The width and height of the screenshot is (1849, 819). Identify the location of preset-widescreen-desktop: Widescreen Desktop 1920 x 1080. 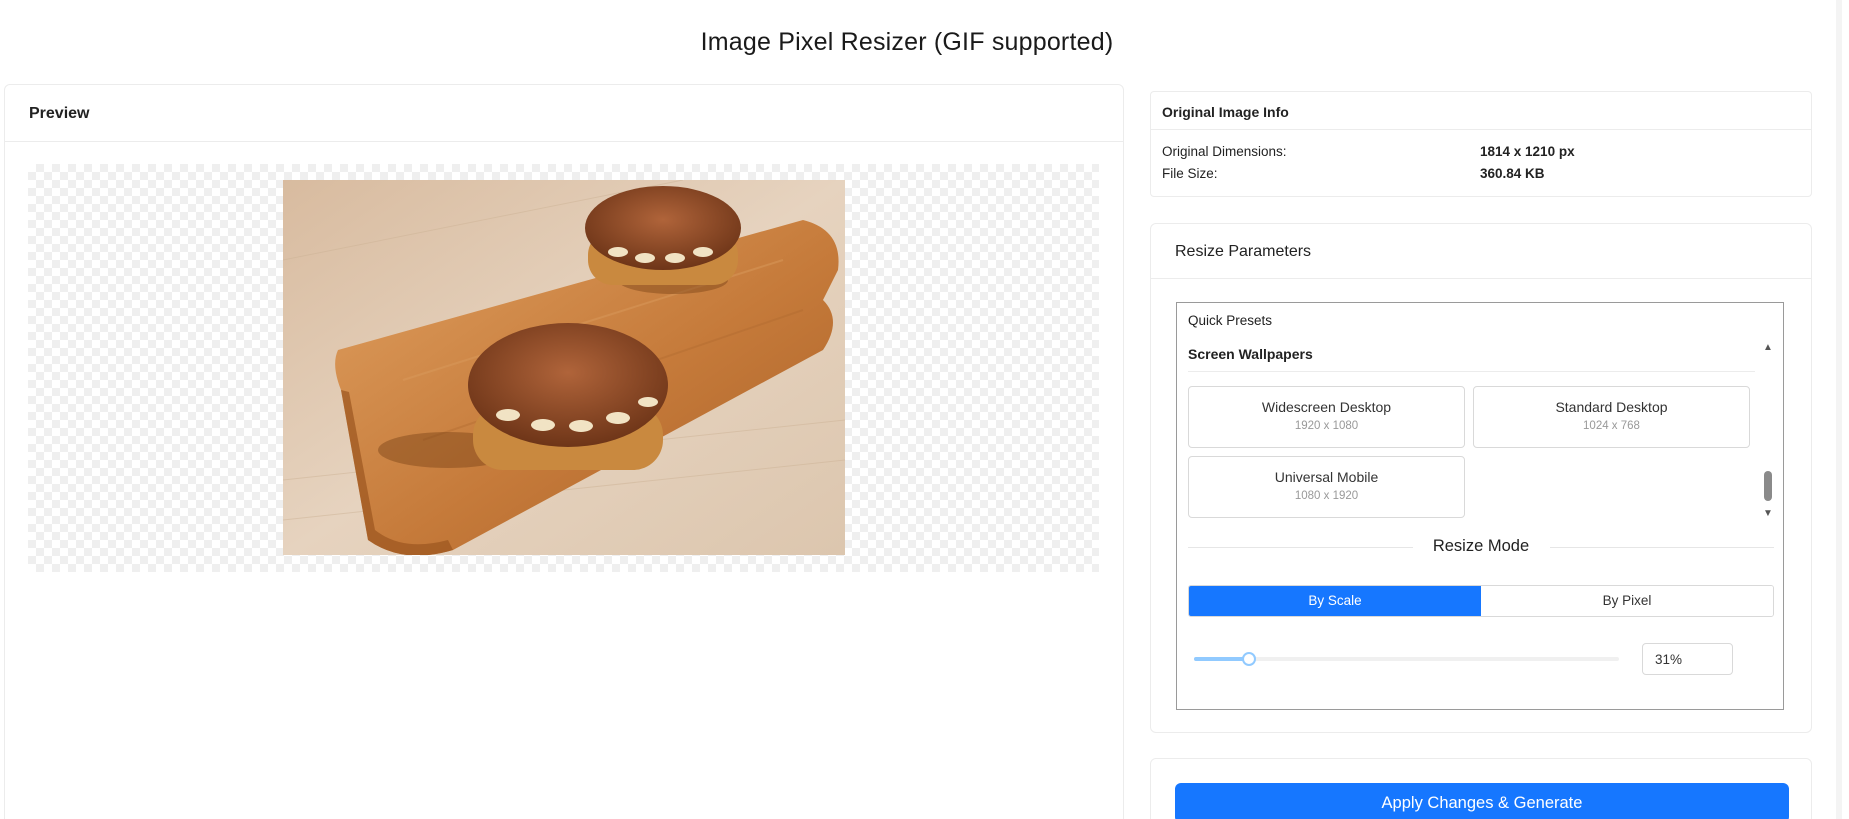
(1326, 417).